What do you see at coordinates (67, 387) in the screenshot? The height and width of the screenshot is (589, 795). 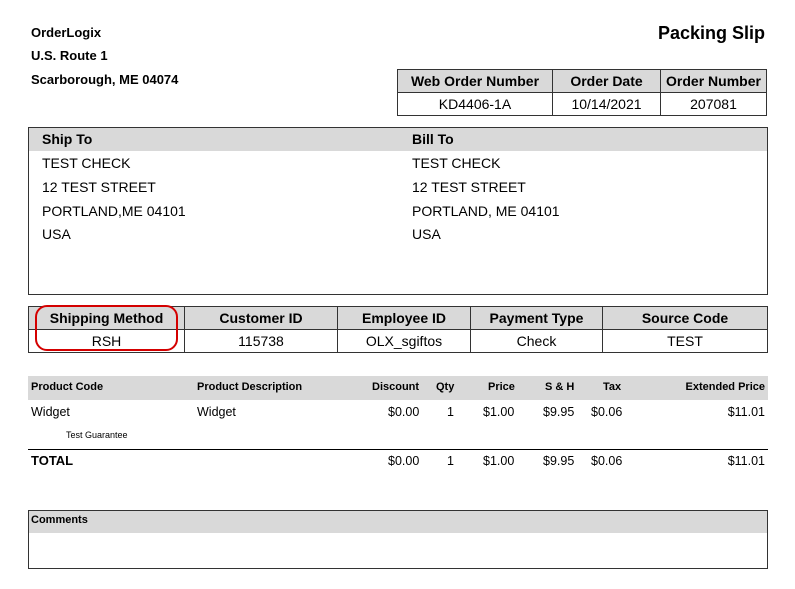 I see `product-code-header: Product Code` at bounding box center [67, 387].